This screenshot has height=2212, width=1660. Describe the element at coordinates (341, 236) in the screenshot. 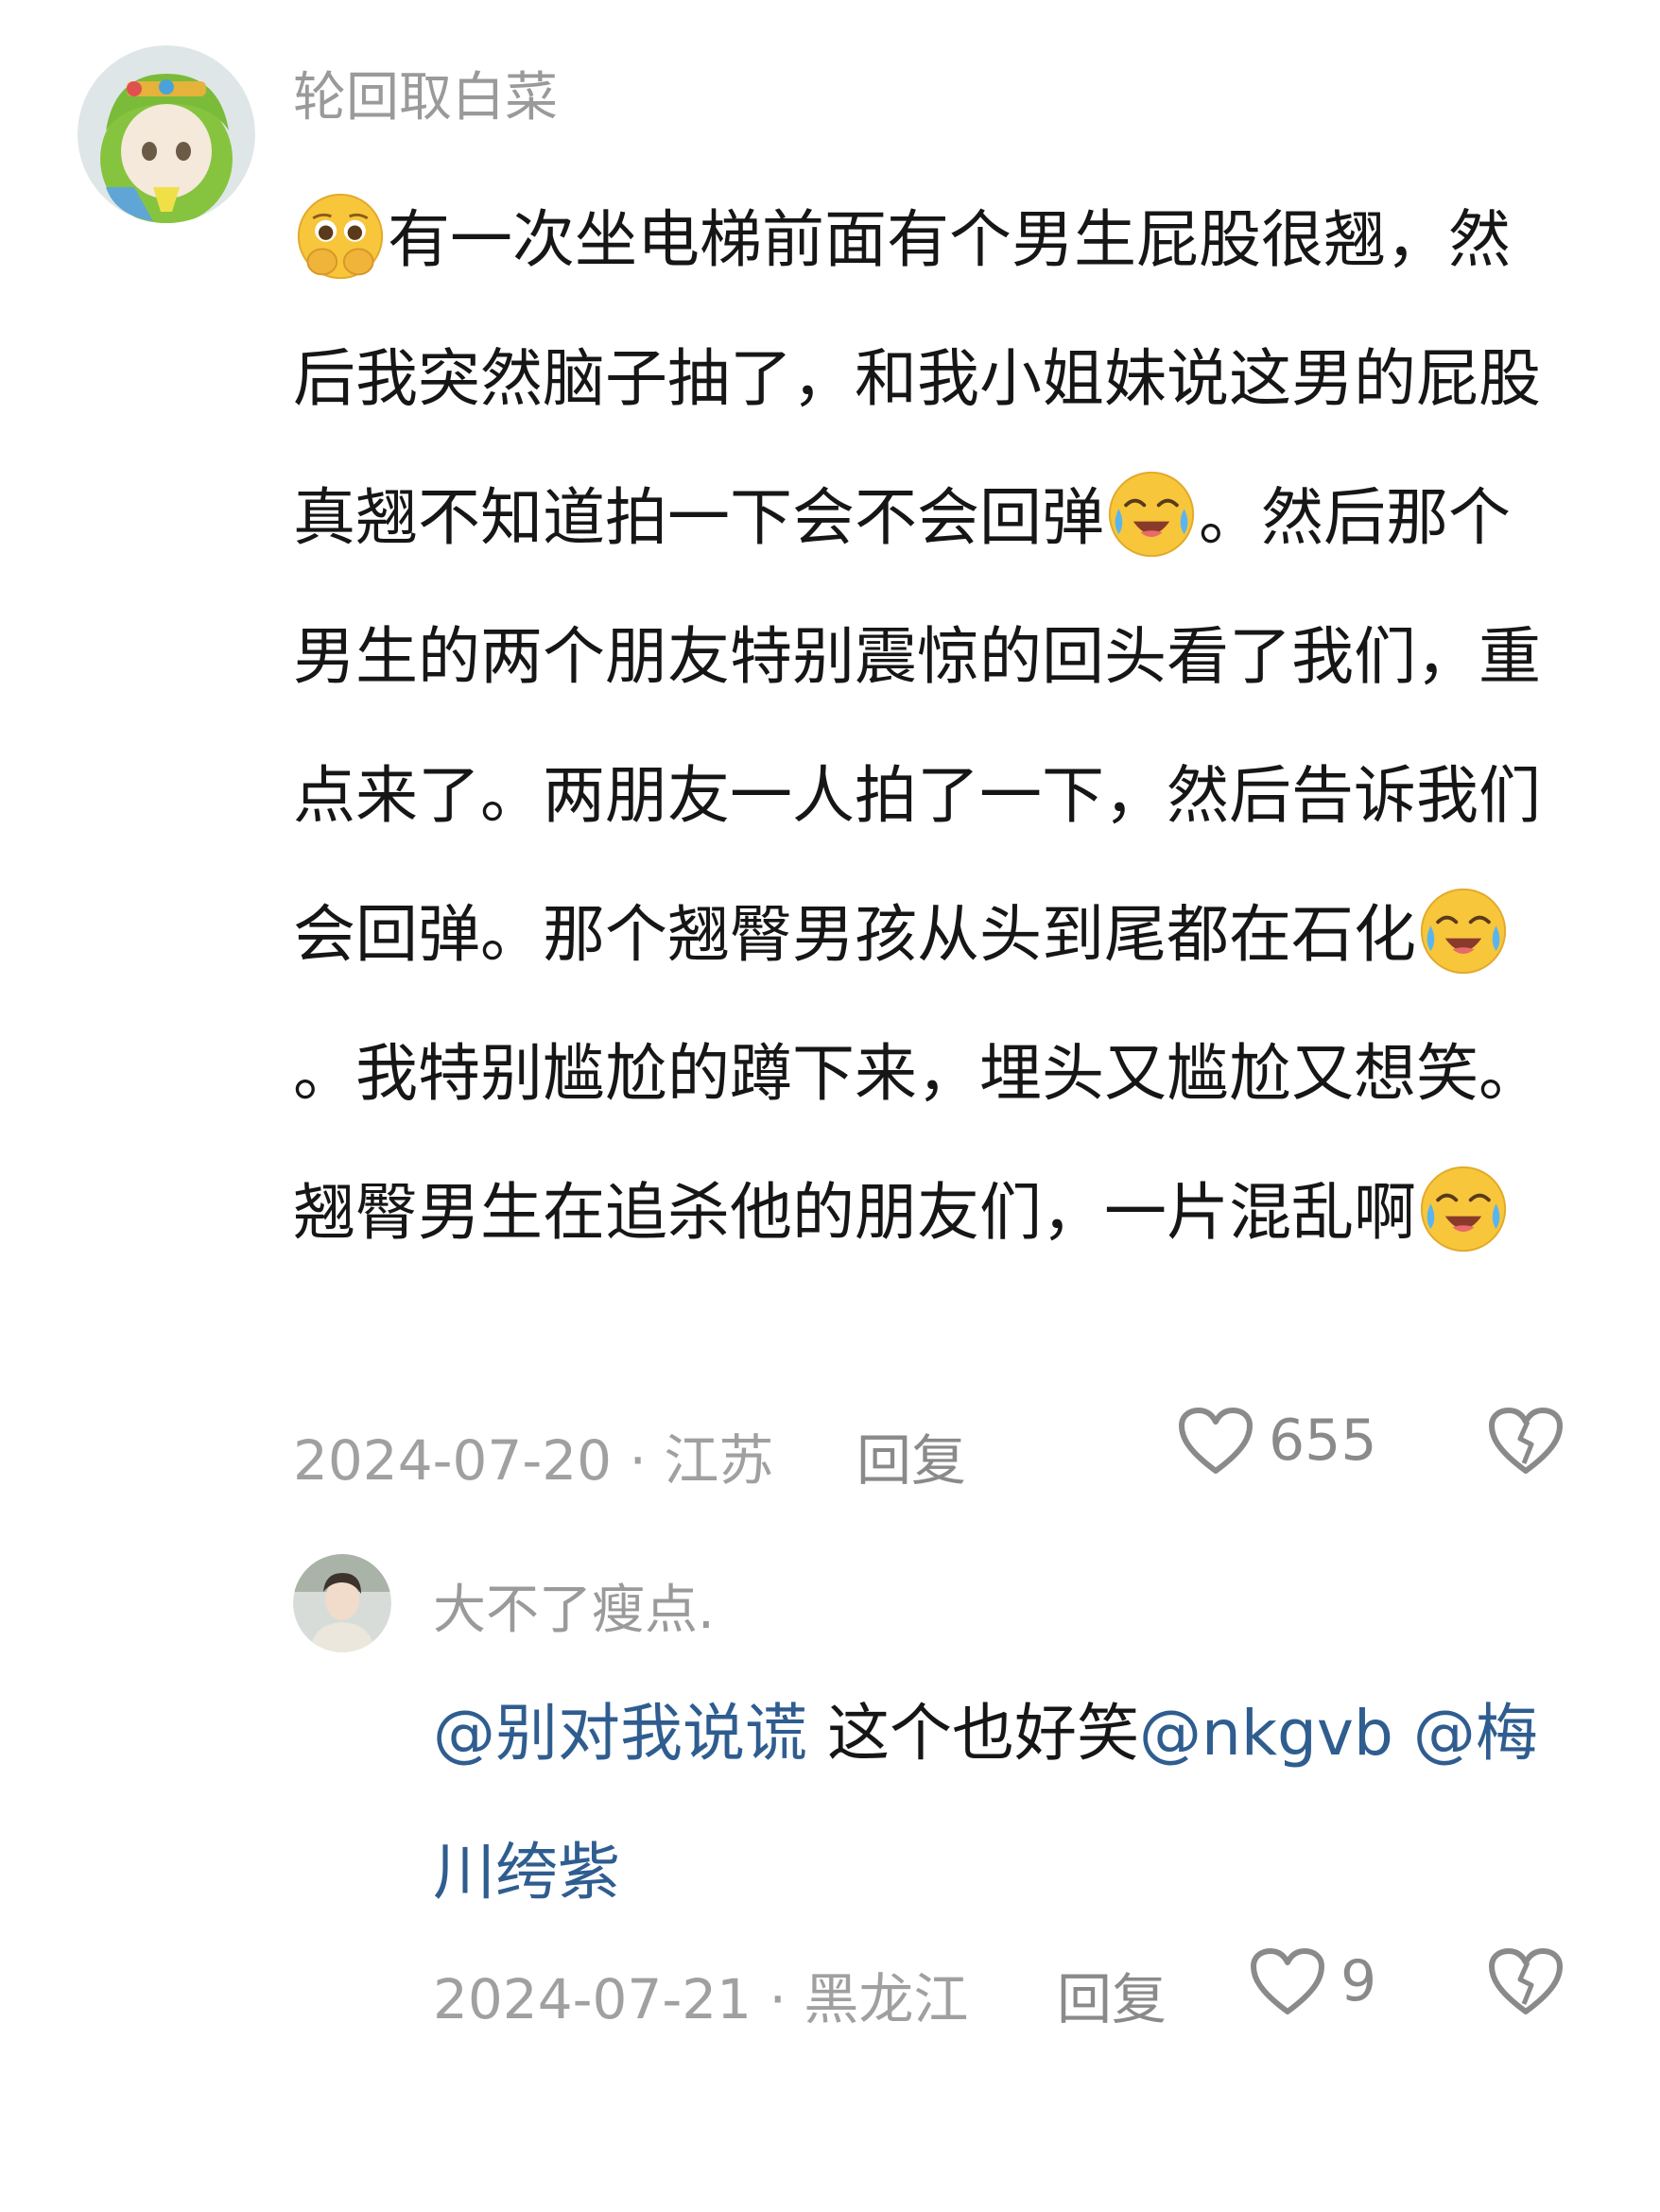

I see `pleading-face-icon` at that location.